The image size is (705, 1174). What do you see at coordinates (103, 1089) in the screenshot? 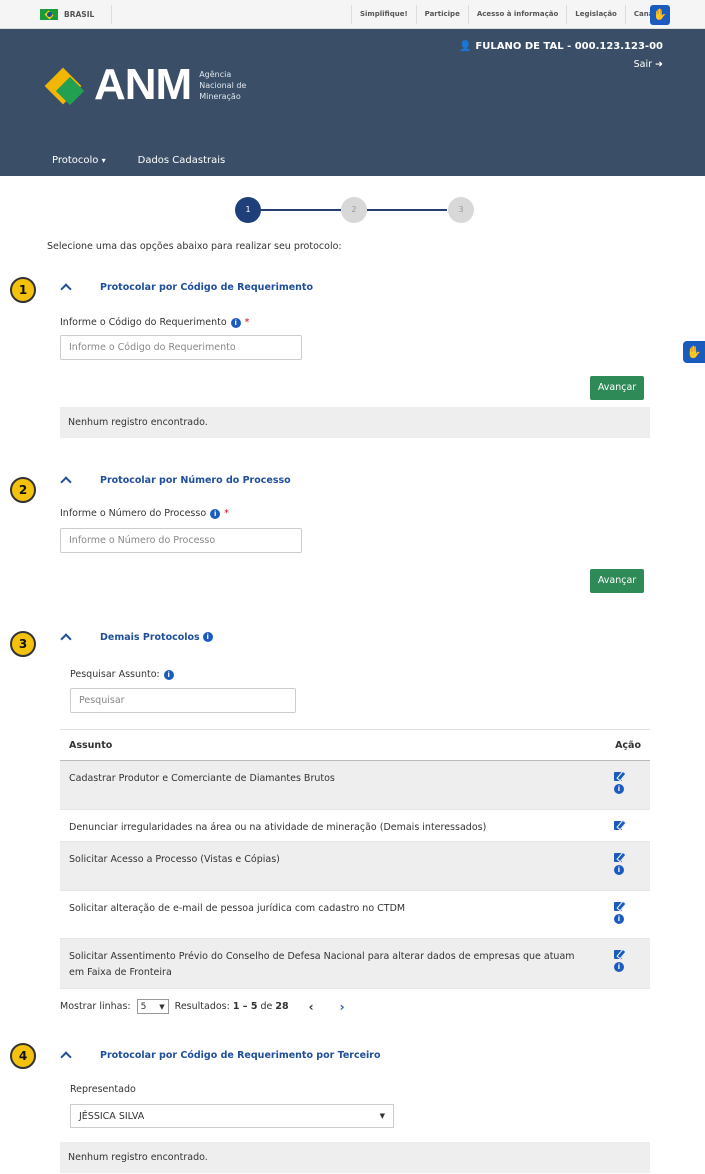
I see `representado-label: Representado` at bounding box center [103, 1089].